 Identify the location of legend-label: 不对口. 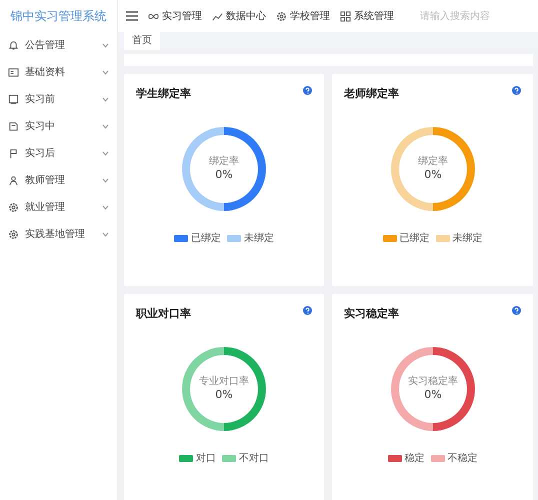
(254, 459).